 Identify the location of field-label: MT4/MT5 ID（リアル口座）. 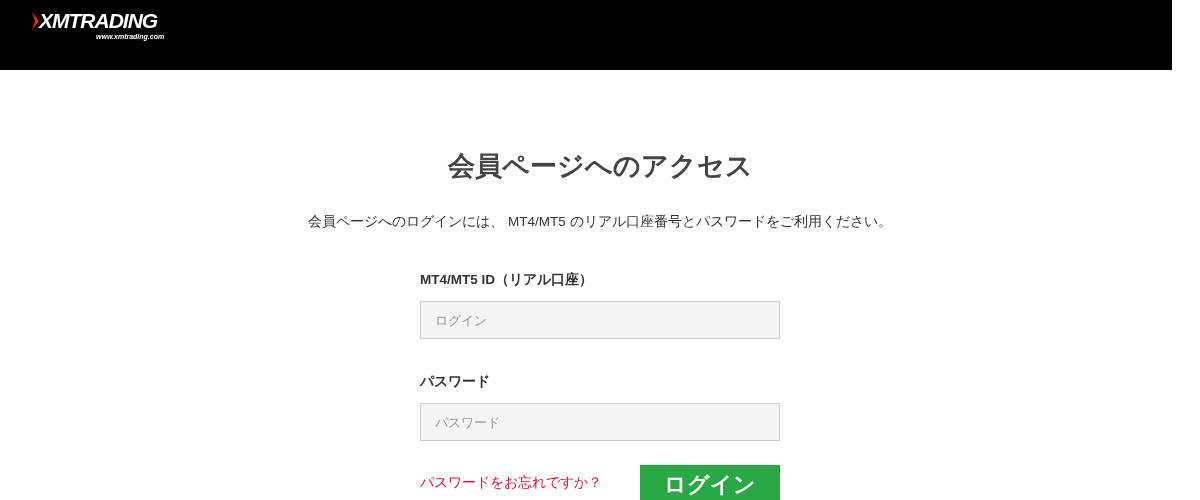
(506, 279).